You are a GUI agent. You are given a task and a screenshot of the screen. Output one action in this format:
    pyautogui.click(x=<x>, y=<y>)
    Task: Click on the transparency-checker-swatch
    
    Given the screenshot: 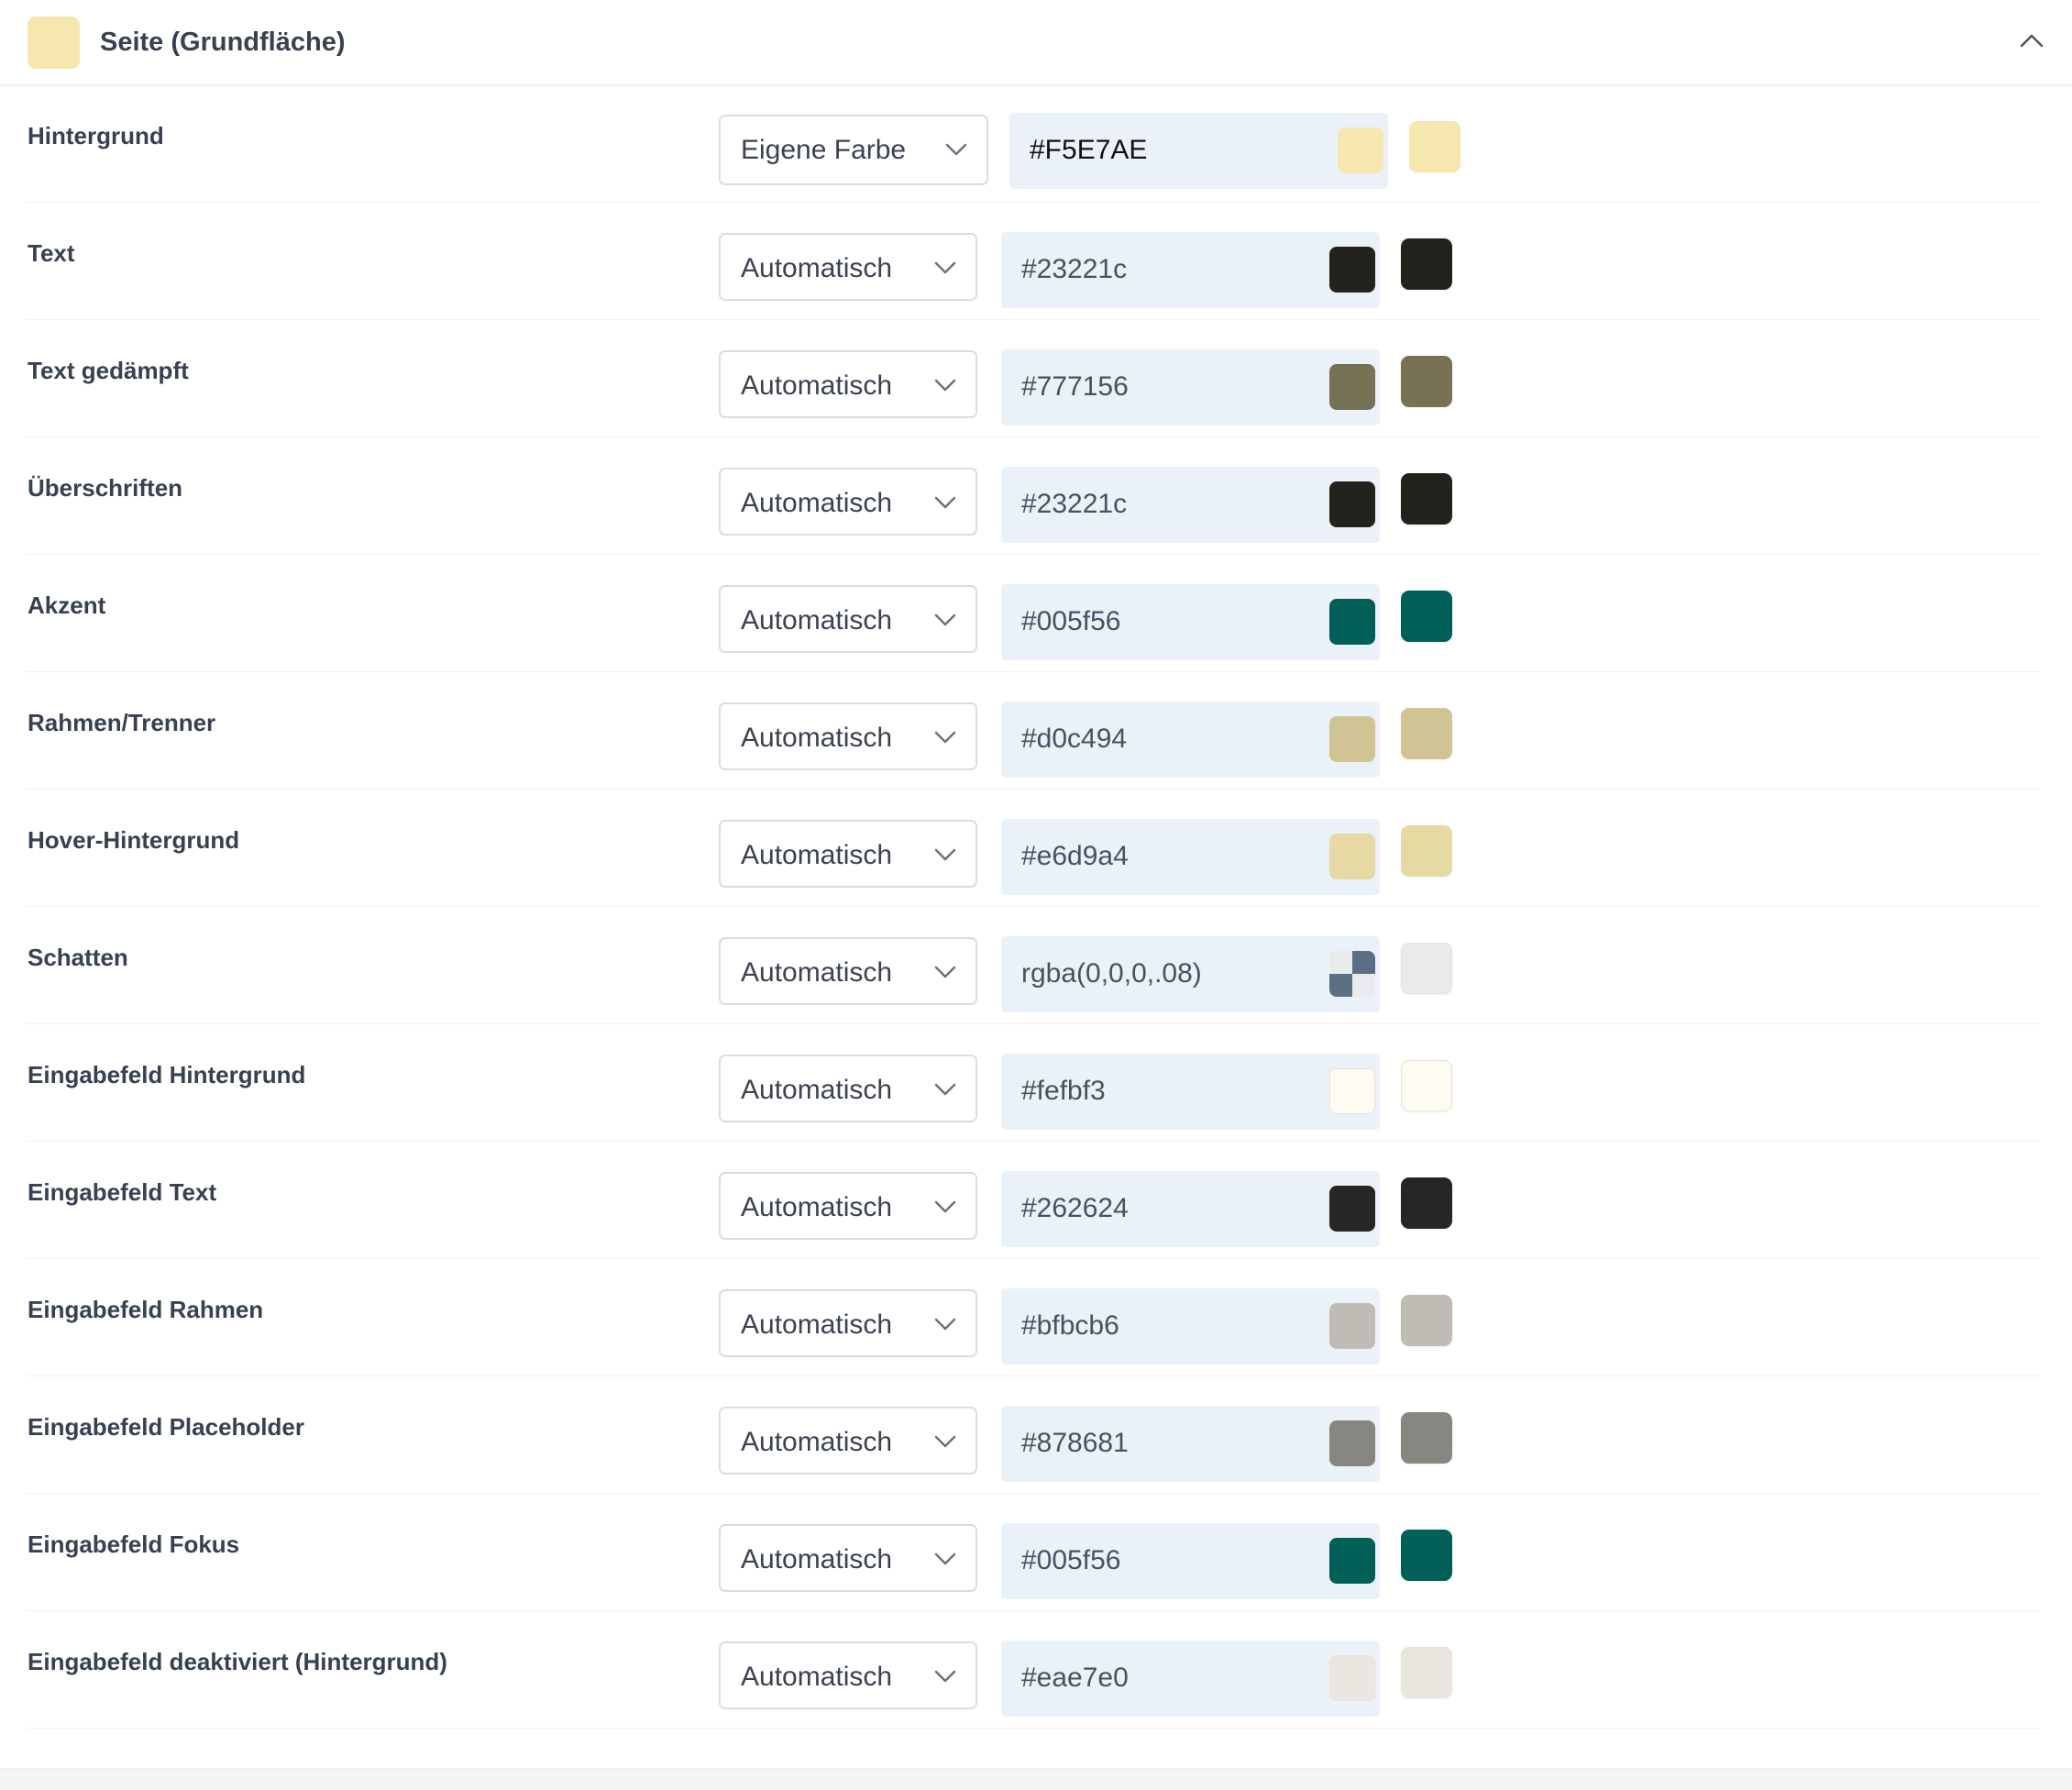 What is the action you would take?
    pyautogui.click(x=1352, y=974)
    